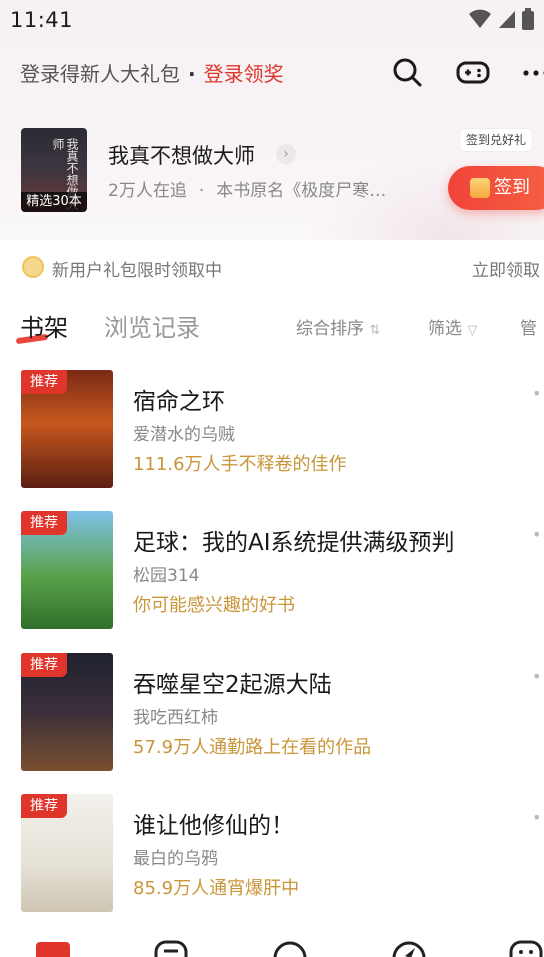 This screenshot has height=957, width=544. What do you see at coordinates (445, 329) in the screenshot?
I see `filter-label: 筛选` at bounding box center [445, 329].